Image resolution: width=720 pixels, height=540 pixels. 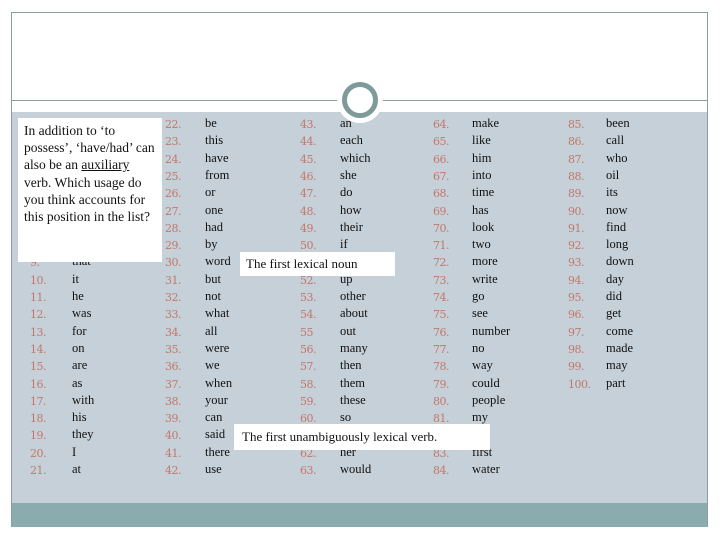 What do you see at coordinates (348, 174) in the screenshot?
I see `word-entry: she` at bounding box center [348, 174].